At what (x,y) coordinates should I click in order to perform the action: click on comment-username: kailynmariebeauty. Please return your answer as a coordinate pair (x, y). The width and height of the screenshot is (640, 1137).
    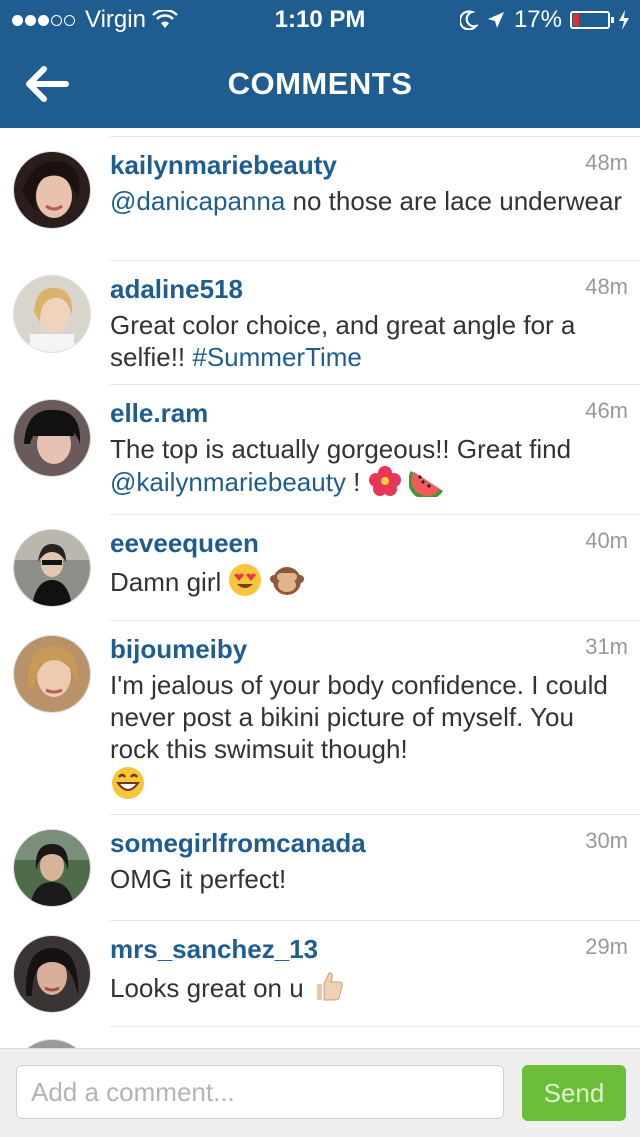
    Looking at the image, I should click on (369, 165).